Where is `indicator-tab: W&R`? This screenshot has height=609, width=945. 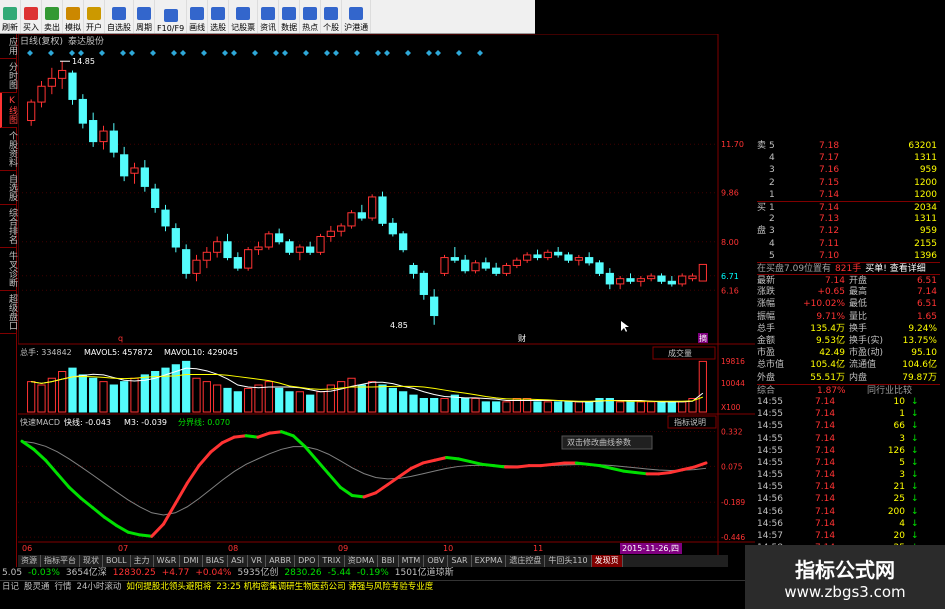
indicator-tab: W&R is located at coordinates (167, 561).